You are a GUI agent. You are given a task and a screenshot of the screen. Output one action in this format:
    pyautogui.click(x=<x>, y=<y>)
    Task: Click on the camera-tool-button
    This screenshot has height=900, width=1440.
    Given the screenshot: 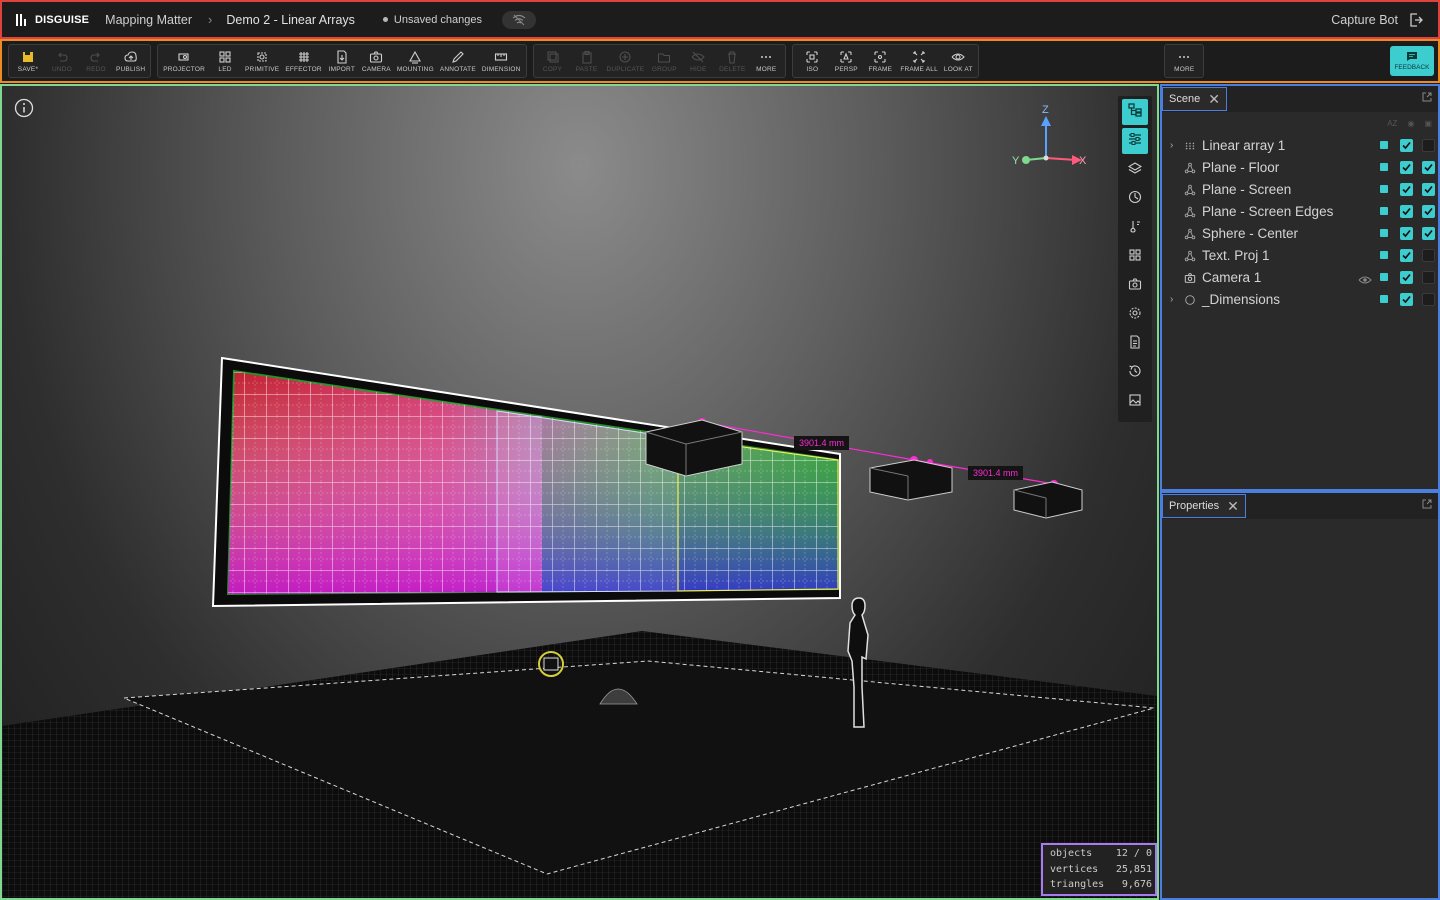 What is the action you would take?
    pyautogui.click(x=1135, y=286)
    